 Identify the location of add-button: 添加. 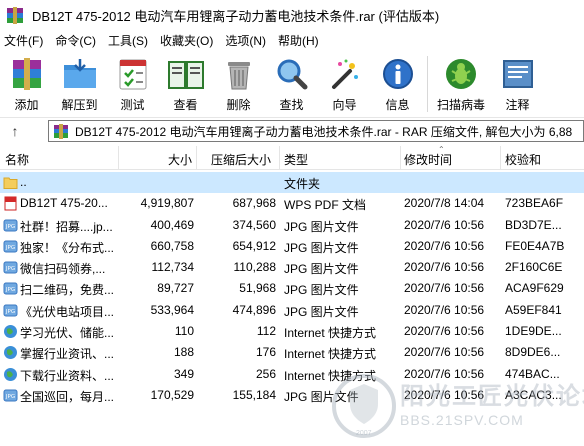
(26, 82).